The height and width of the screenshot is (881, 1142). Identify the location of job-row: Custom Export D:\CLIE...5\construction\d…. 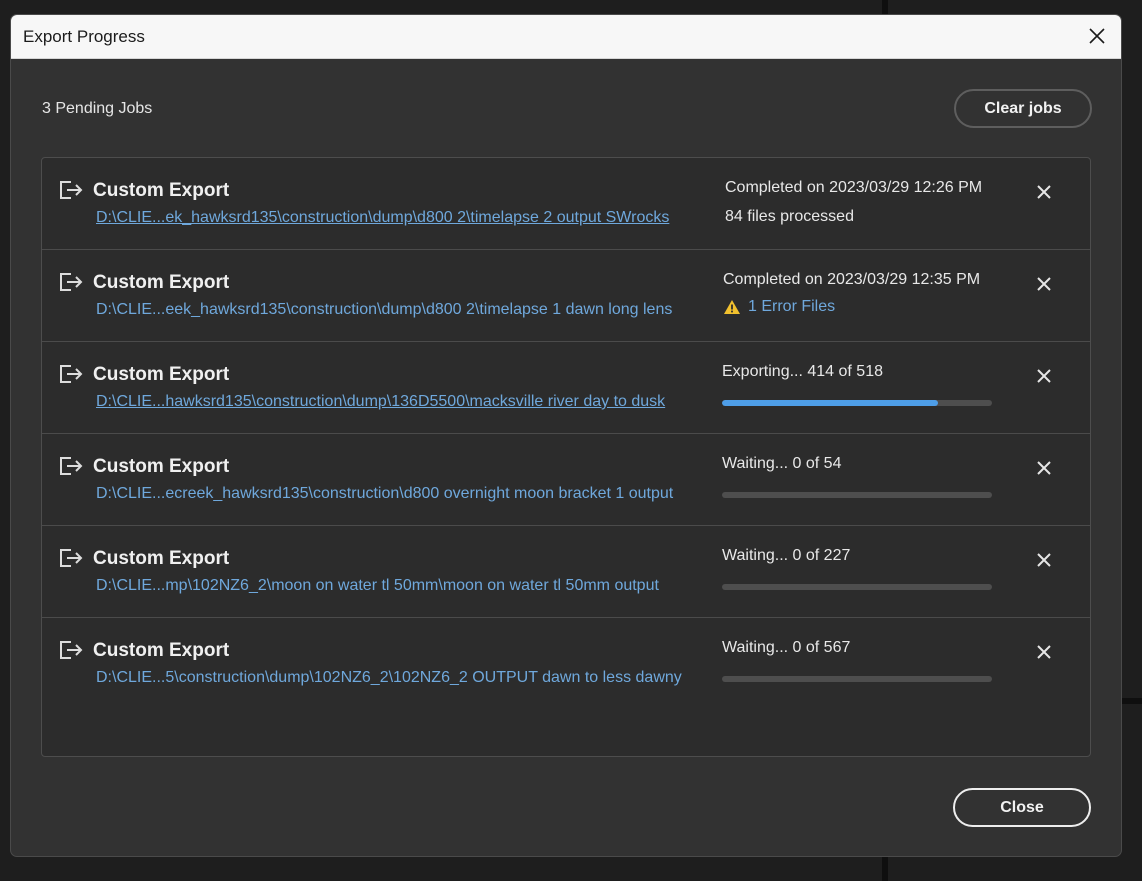
(566, 664).